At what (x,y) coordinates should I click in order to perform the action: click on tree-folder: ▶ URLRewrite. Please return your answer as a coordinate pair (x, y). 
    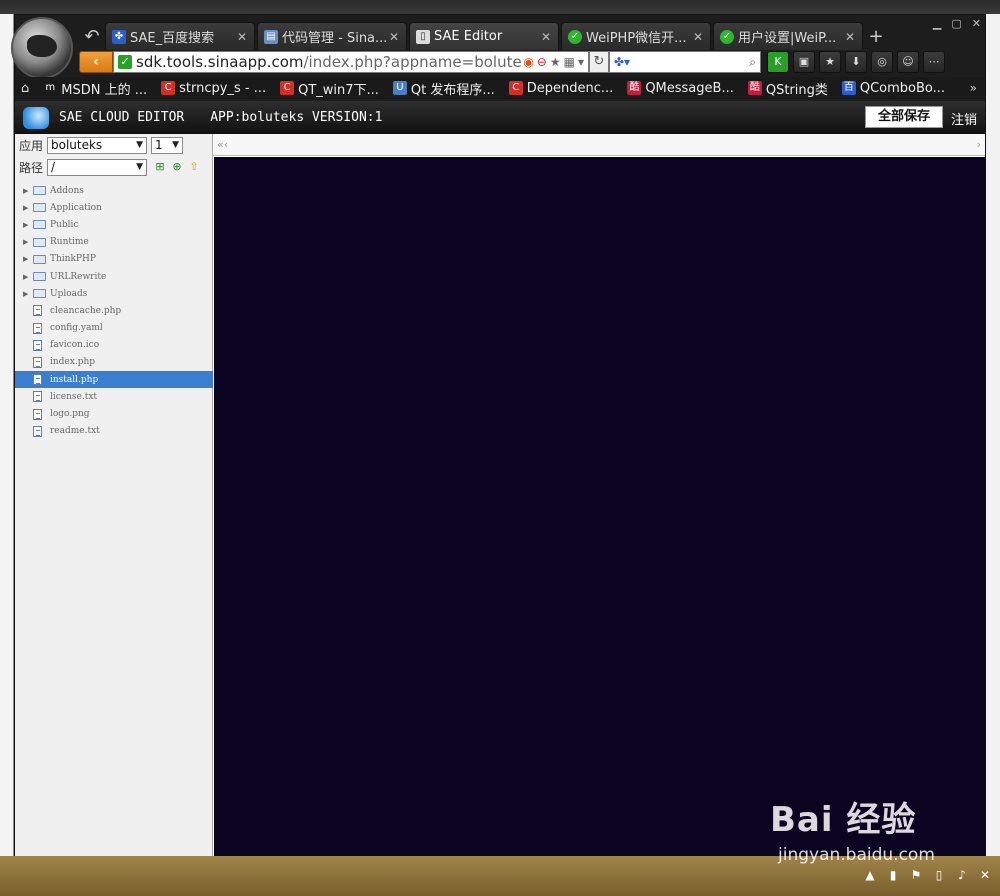
    Looking at the image, I should click on (114, 276).